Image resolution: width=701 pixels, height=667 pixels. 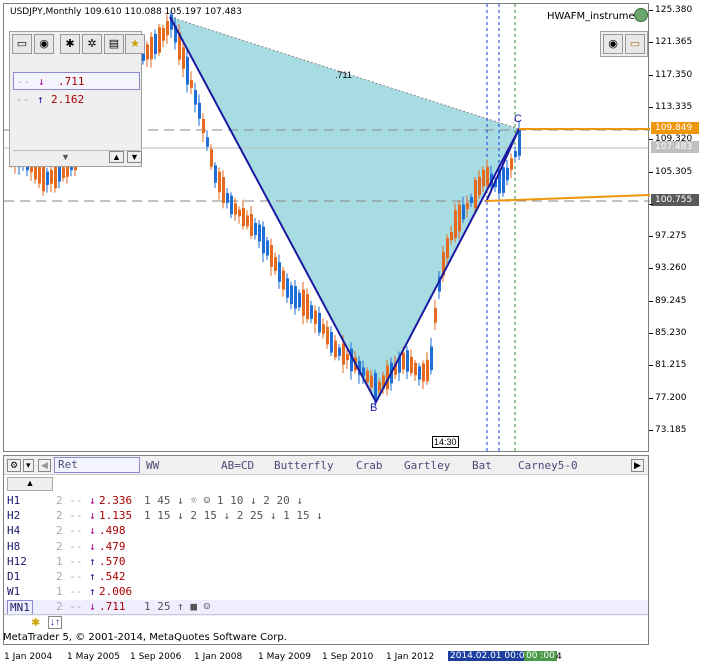 What do you see at coordinates (116, 157) in the screenshot?
I see `scroll-up-button: ▲` at bounding box center [116, 157].